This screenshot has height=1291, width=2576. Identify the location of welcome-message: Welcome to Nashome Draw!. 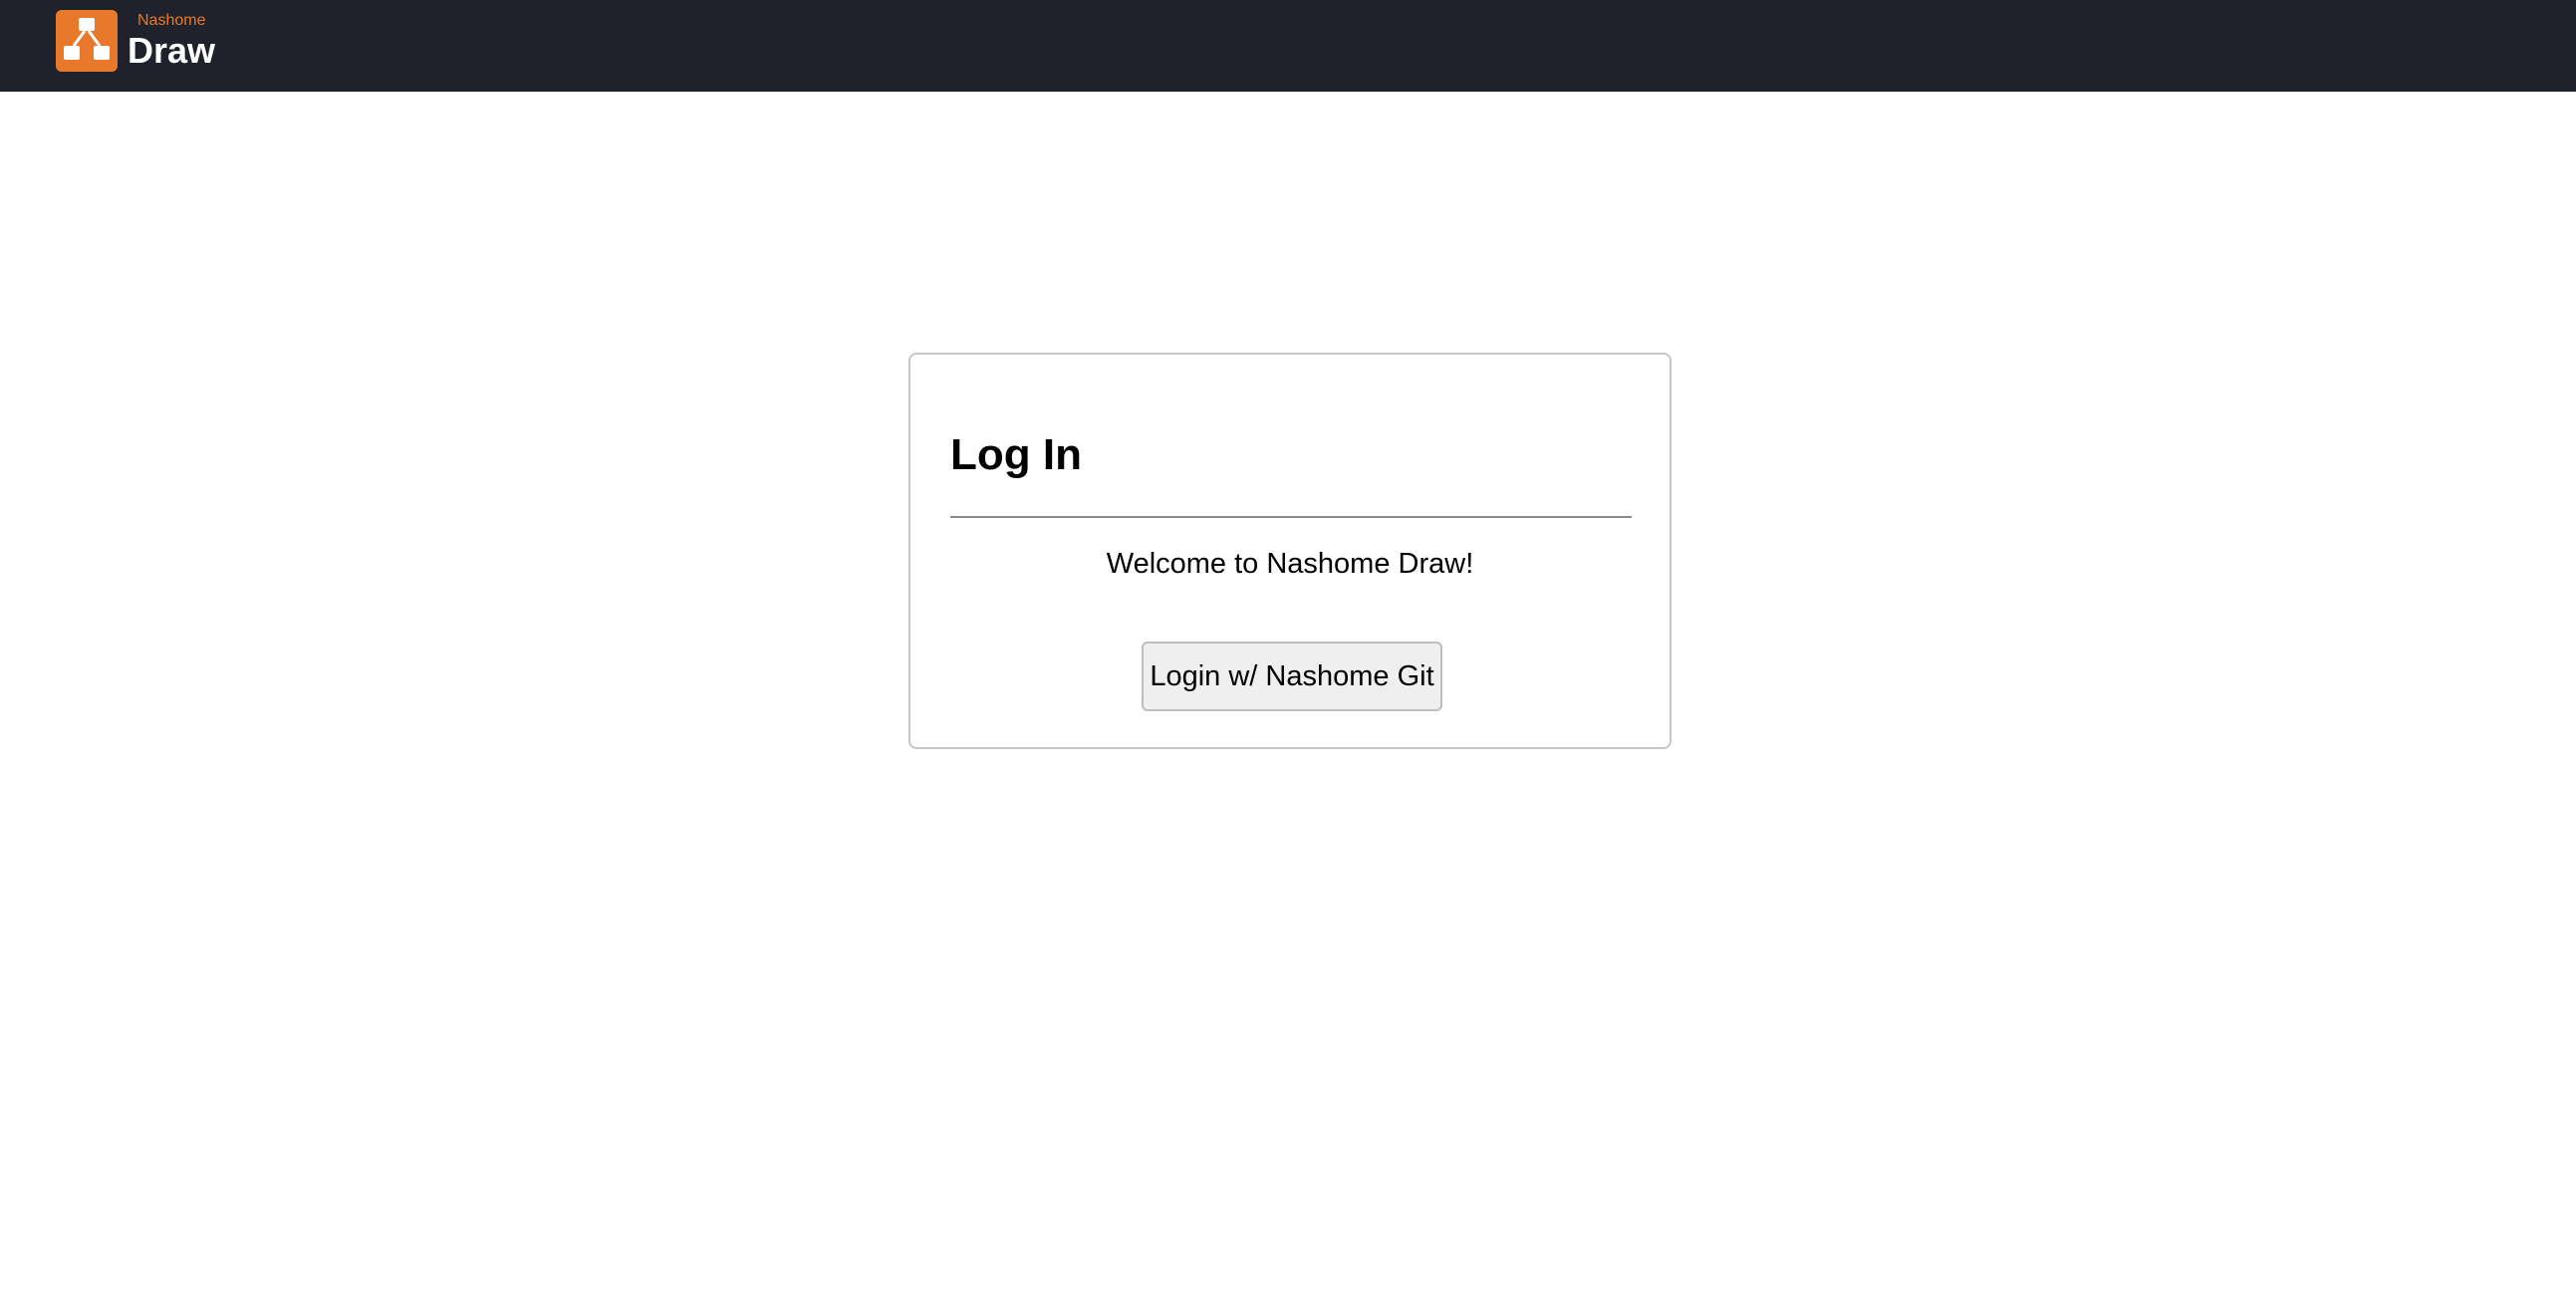
(1290, 564).